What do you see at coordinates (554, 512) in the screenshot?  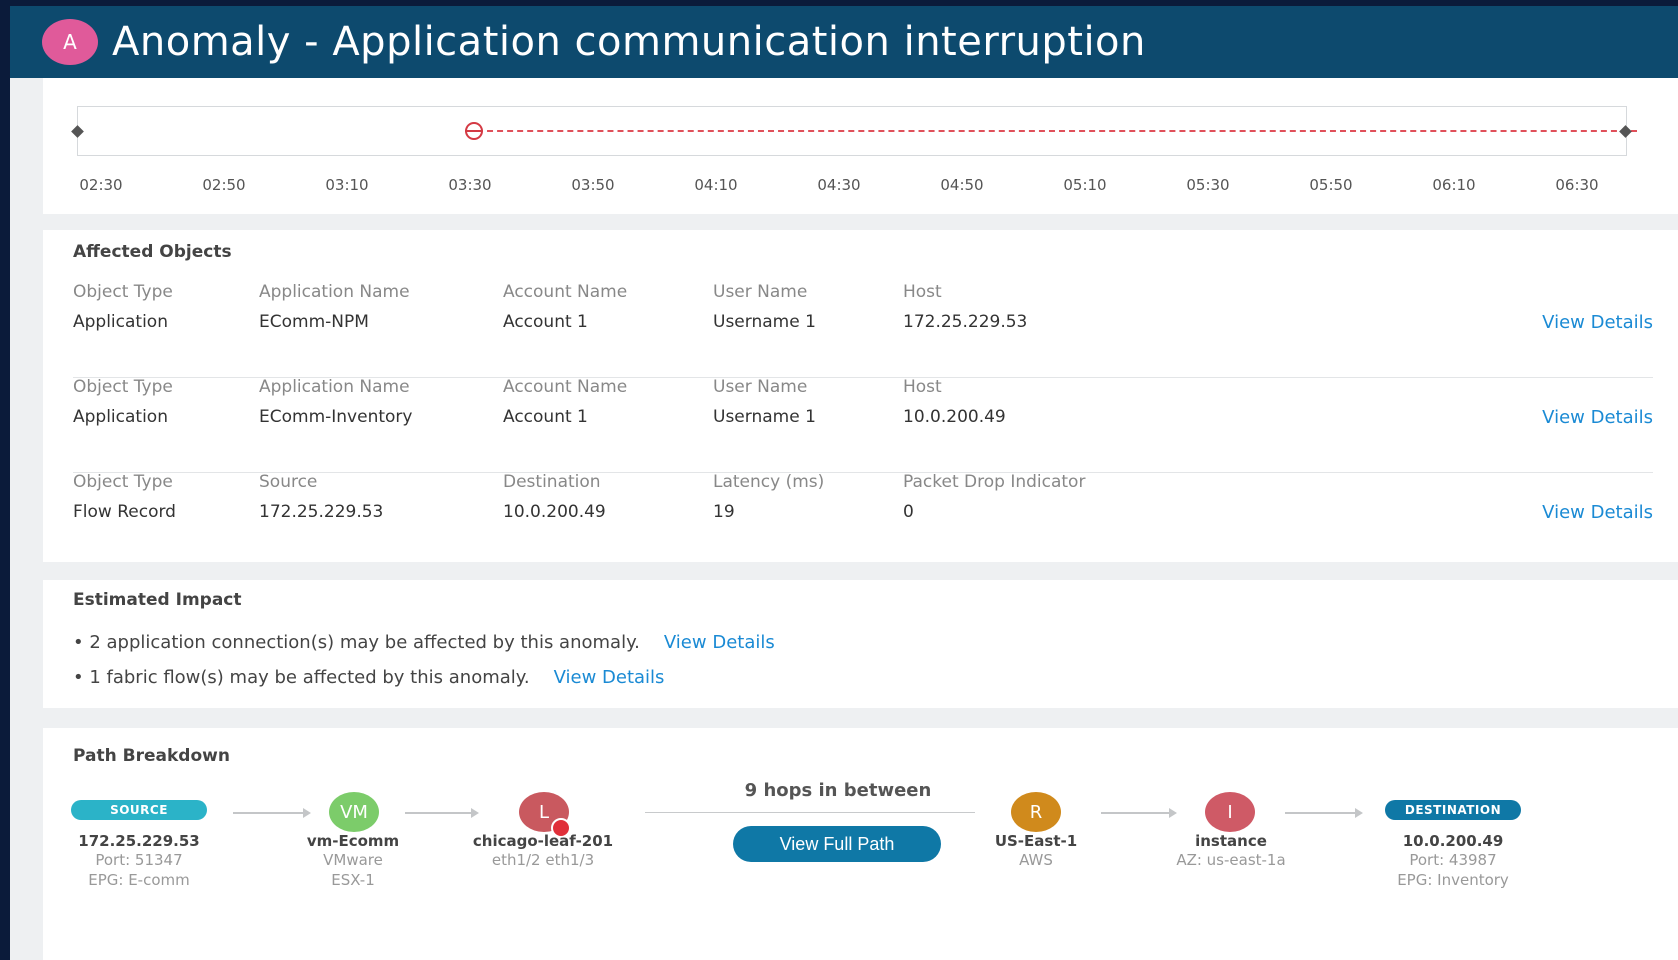 I see `field-value: 10.0.200.49` at bounding box center [554, 512].